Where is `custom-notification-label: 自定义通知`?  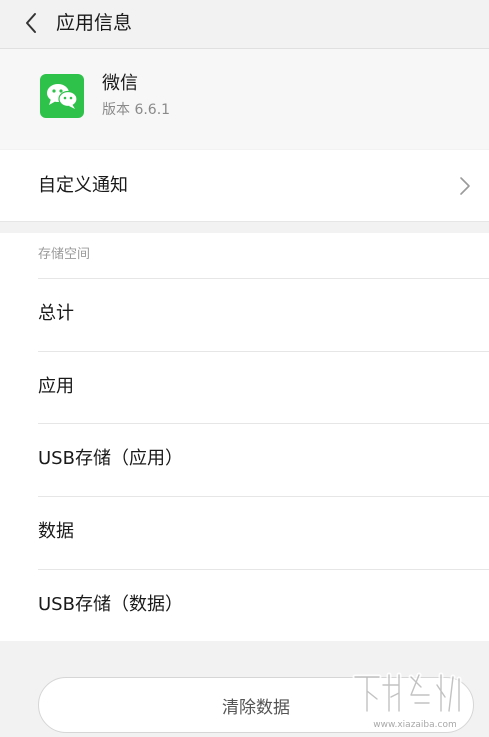 custom-notification-label: 自定义通知 is located at coordinates (83, 185).